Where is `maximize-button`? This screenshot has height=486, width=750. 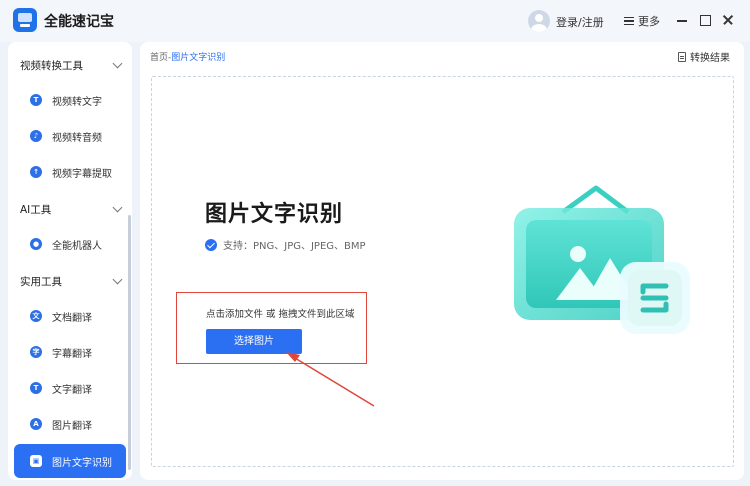
maximize-button is located at coordinates (705, 20).